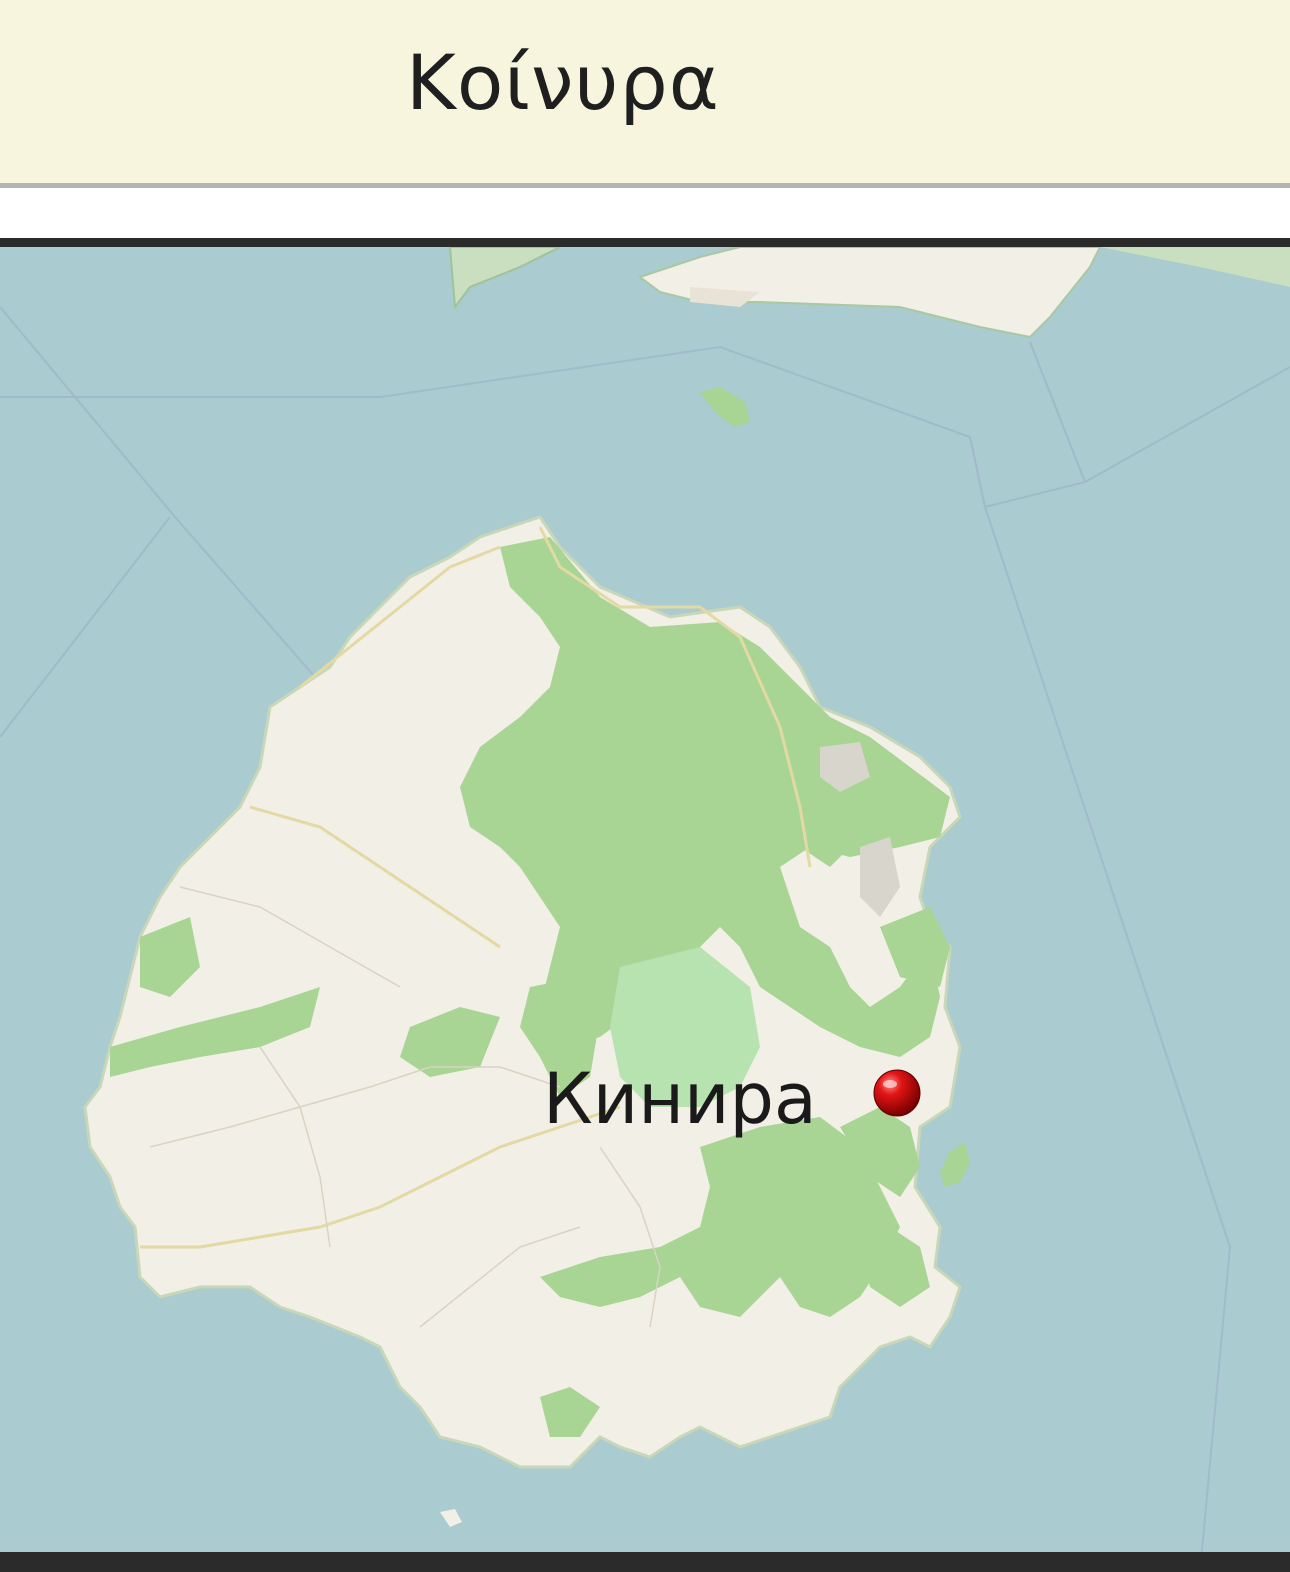  I want to click on bottom-border, so click(645, 1562).